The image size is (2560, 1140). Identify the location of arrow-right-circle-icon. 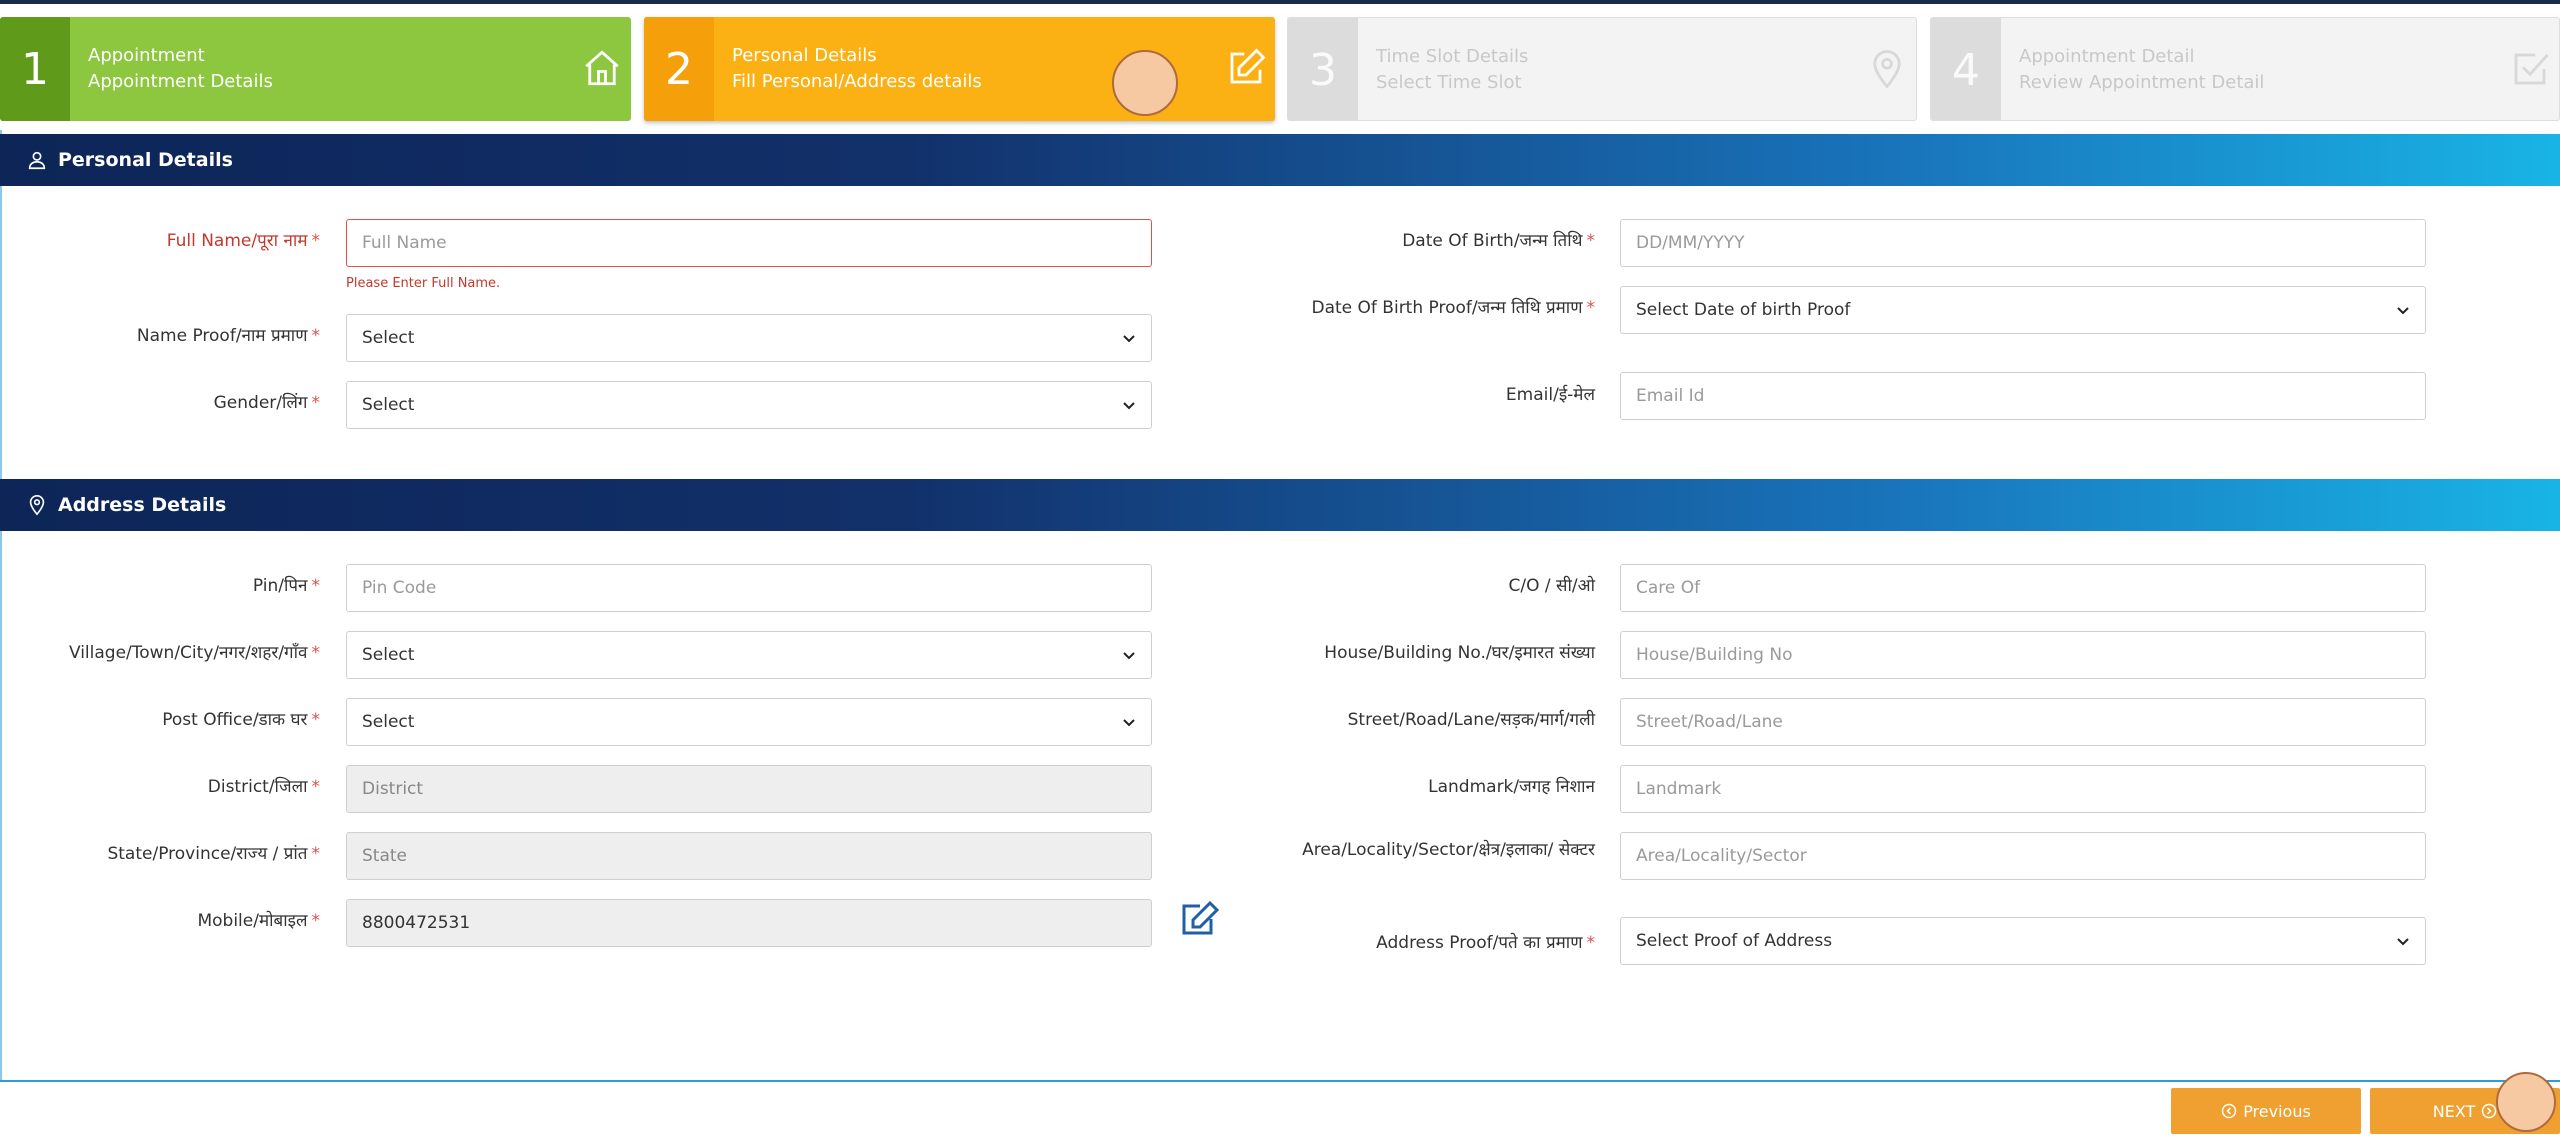
(2489, 1111).